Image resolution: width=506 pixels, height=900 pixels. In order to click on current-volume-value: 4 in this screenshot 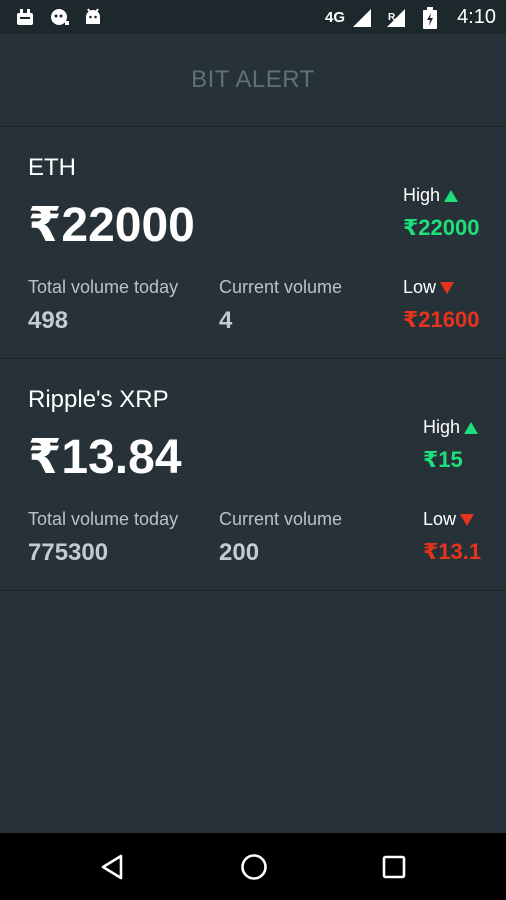, I will do `click(226, 320)`.